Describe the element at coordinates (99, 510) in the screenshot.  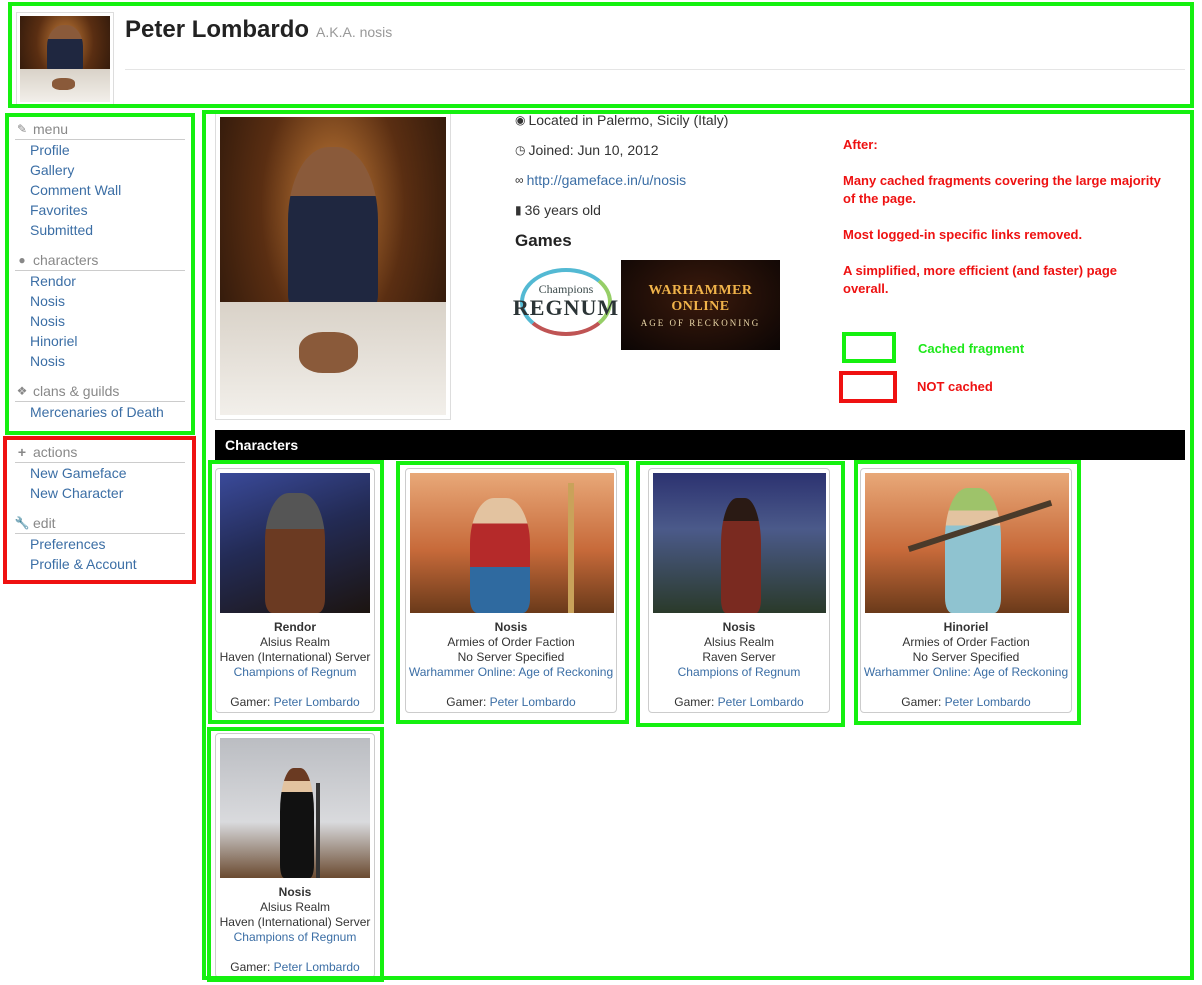
I see `not-cached-fragment-sidebar-actions` at that location.